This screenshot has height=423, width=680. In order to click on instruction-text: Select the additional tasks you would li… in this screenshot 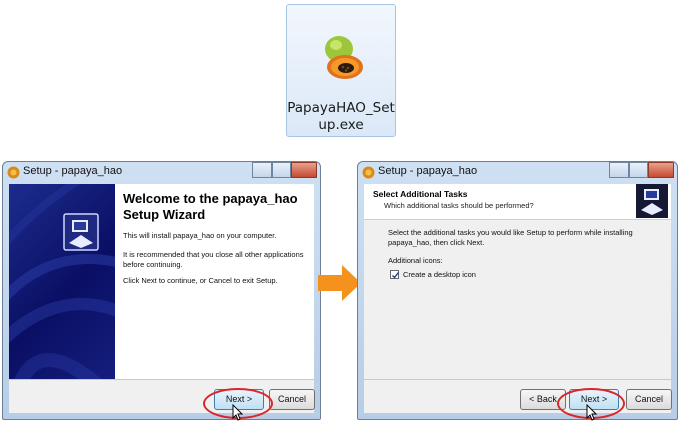, I will do `click(510, 237)`.